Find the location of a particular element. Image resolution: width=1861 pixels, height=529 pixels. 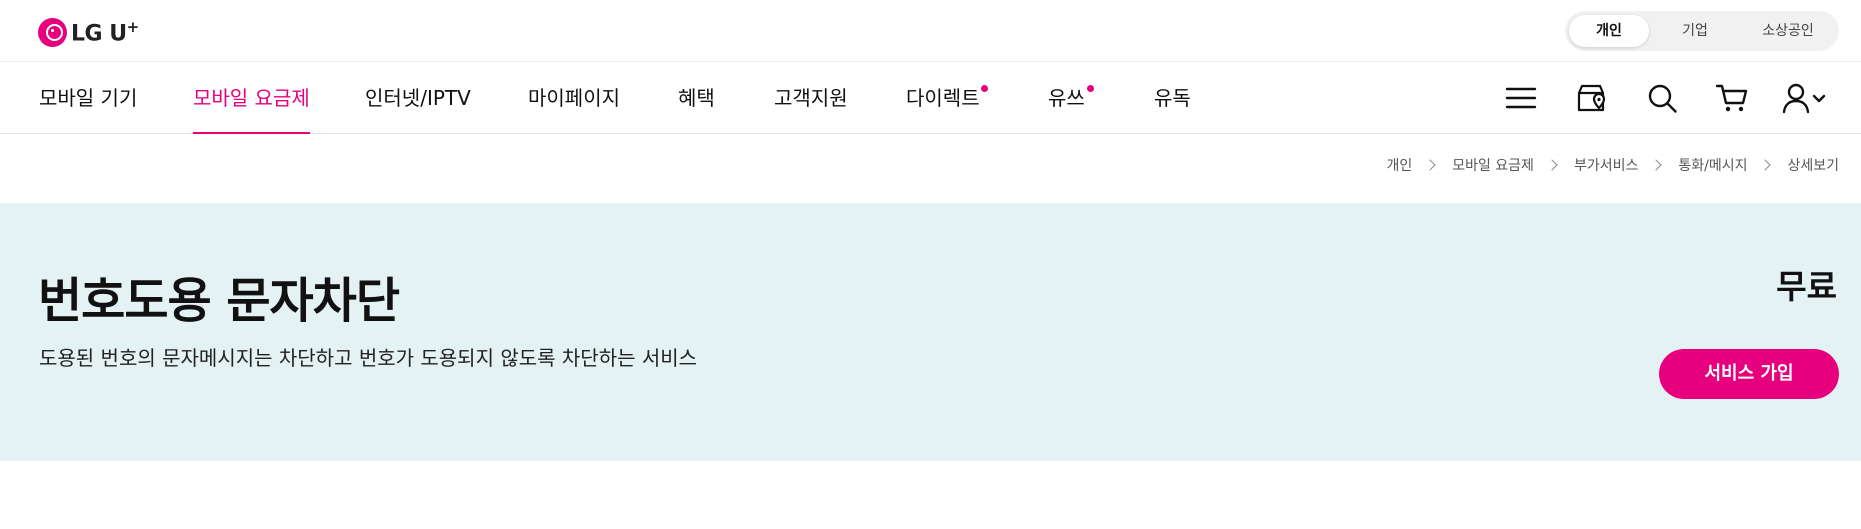

segment-business: 기업 is located at coordinates (1695, 31).